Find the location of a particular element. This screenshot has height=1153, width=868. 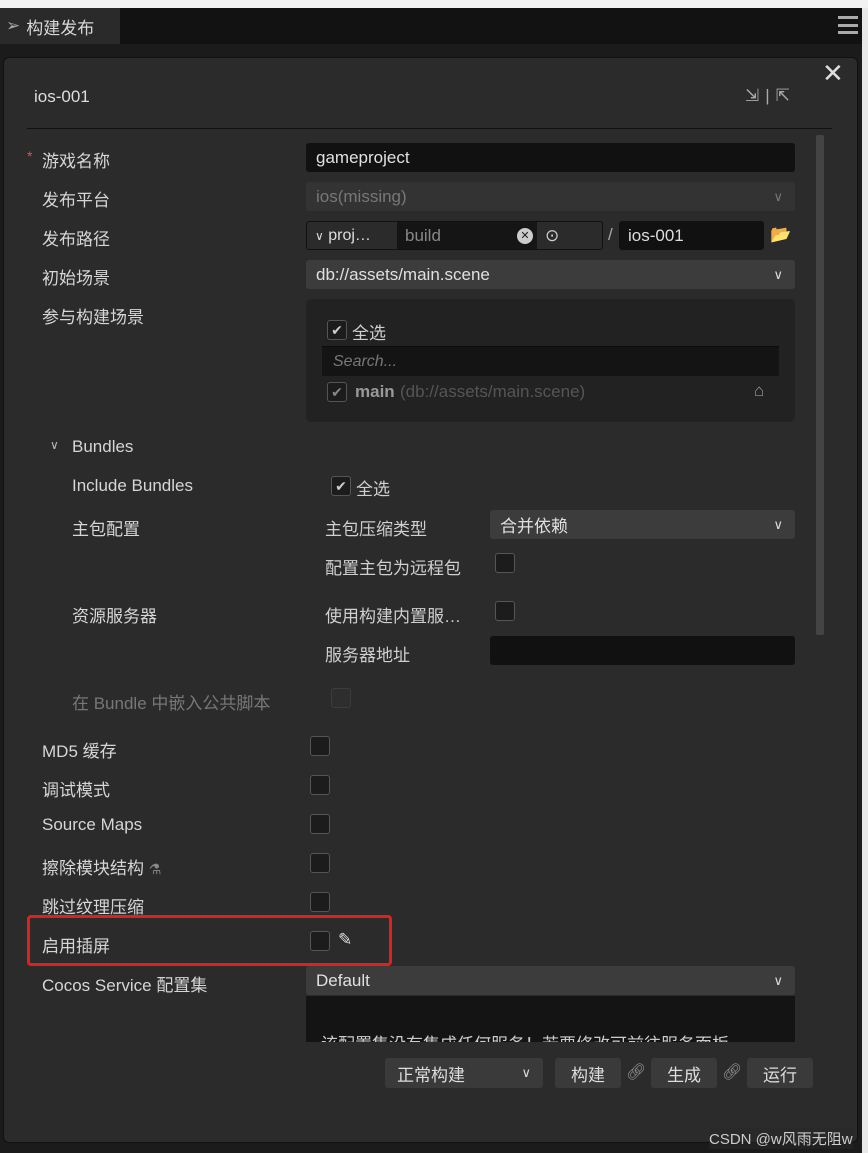

include-all-label: 全选 is located at coordinates (373, 489).